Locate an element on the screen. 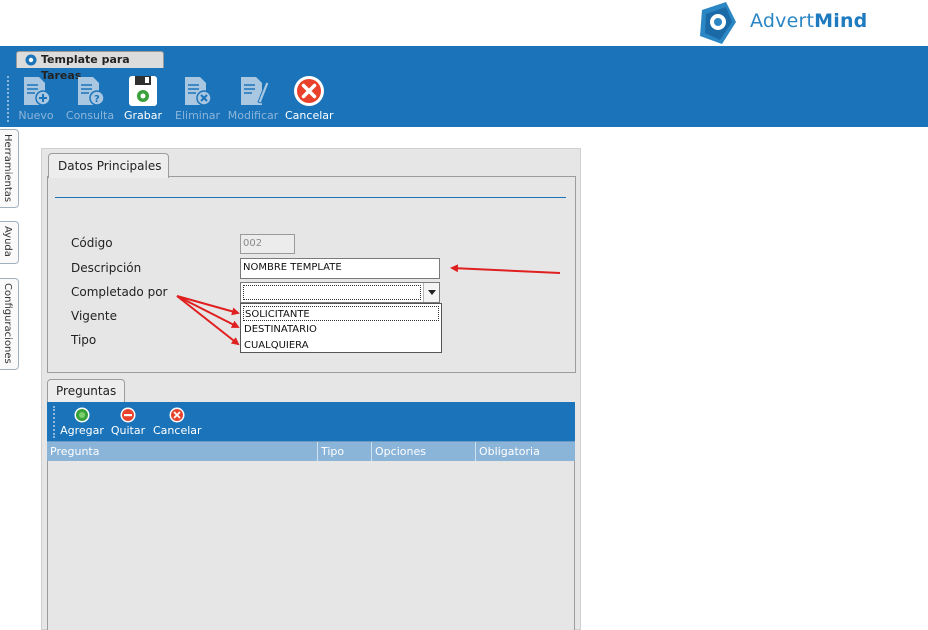 This screenshot has width=928, height=630. side-tab-ayuda: Ayuda is located at coordinates (9, 242).